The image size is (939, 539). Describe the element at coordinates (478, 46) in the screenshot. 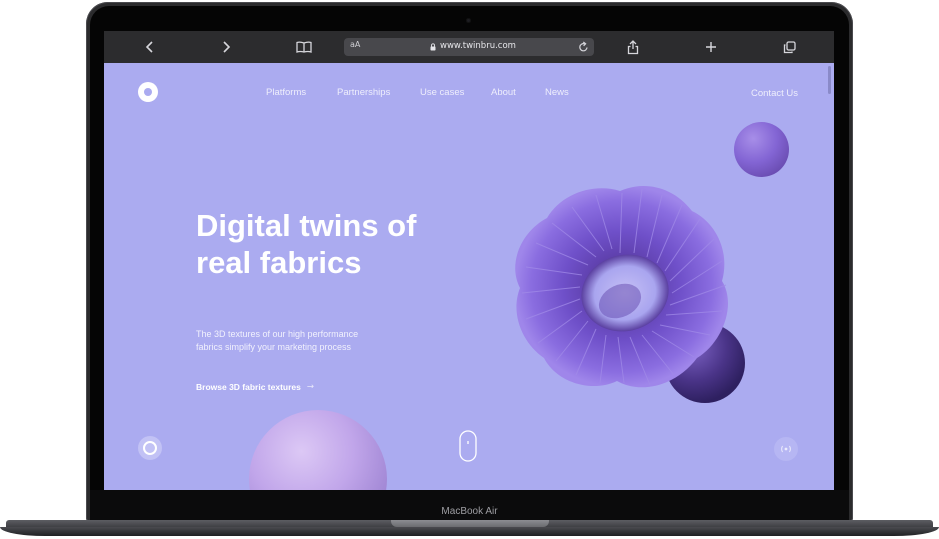

I see `url-text: www.twinbru.com` at that location.